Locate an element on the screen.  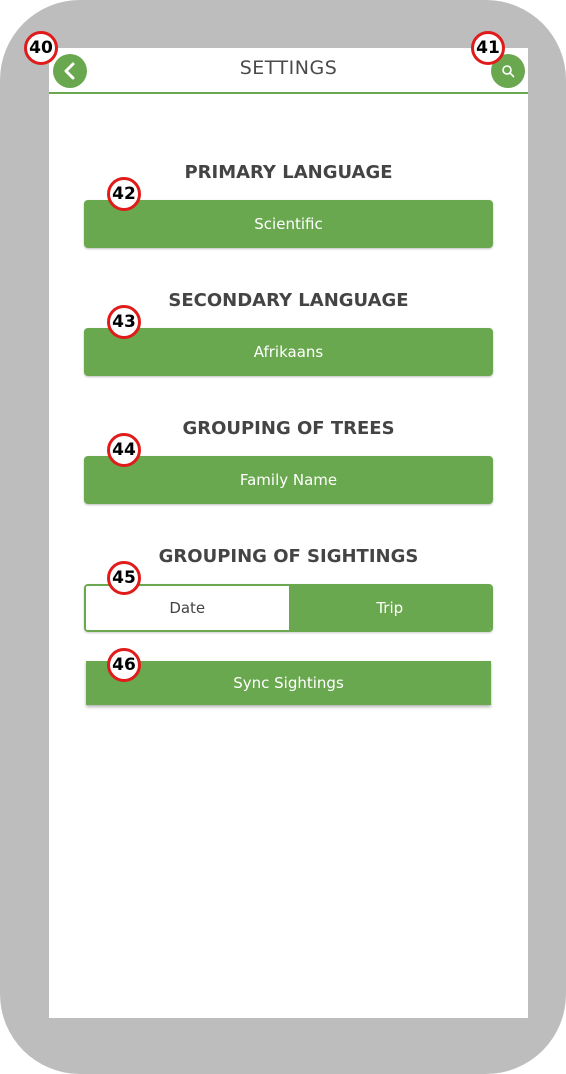
annotation-marker: 43 is located at coordinates (124, 322).